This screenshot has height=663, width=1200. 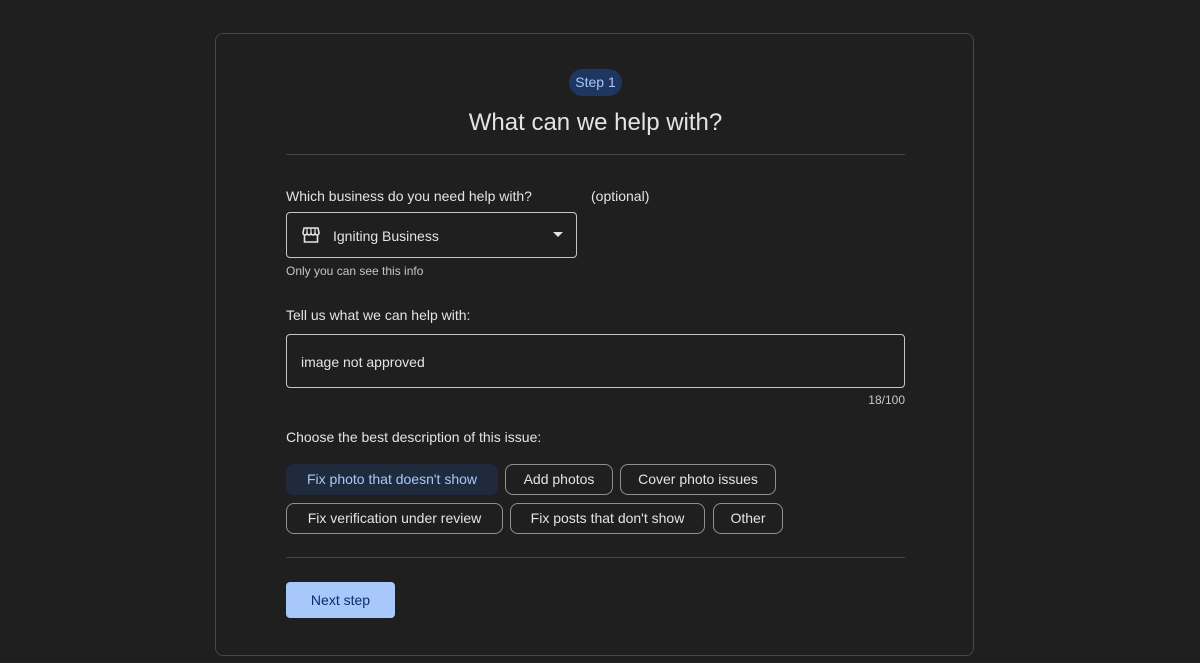 I want to click on step-badge: Step 1, so click(x=595, y=82).